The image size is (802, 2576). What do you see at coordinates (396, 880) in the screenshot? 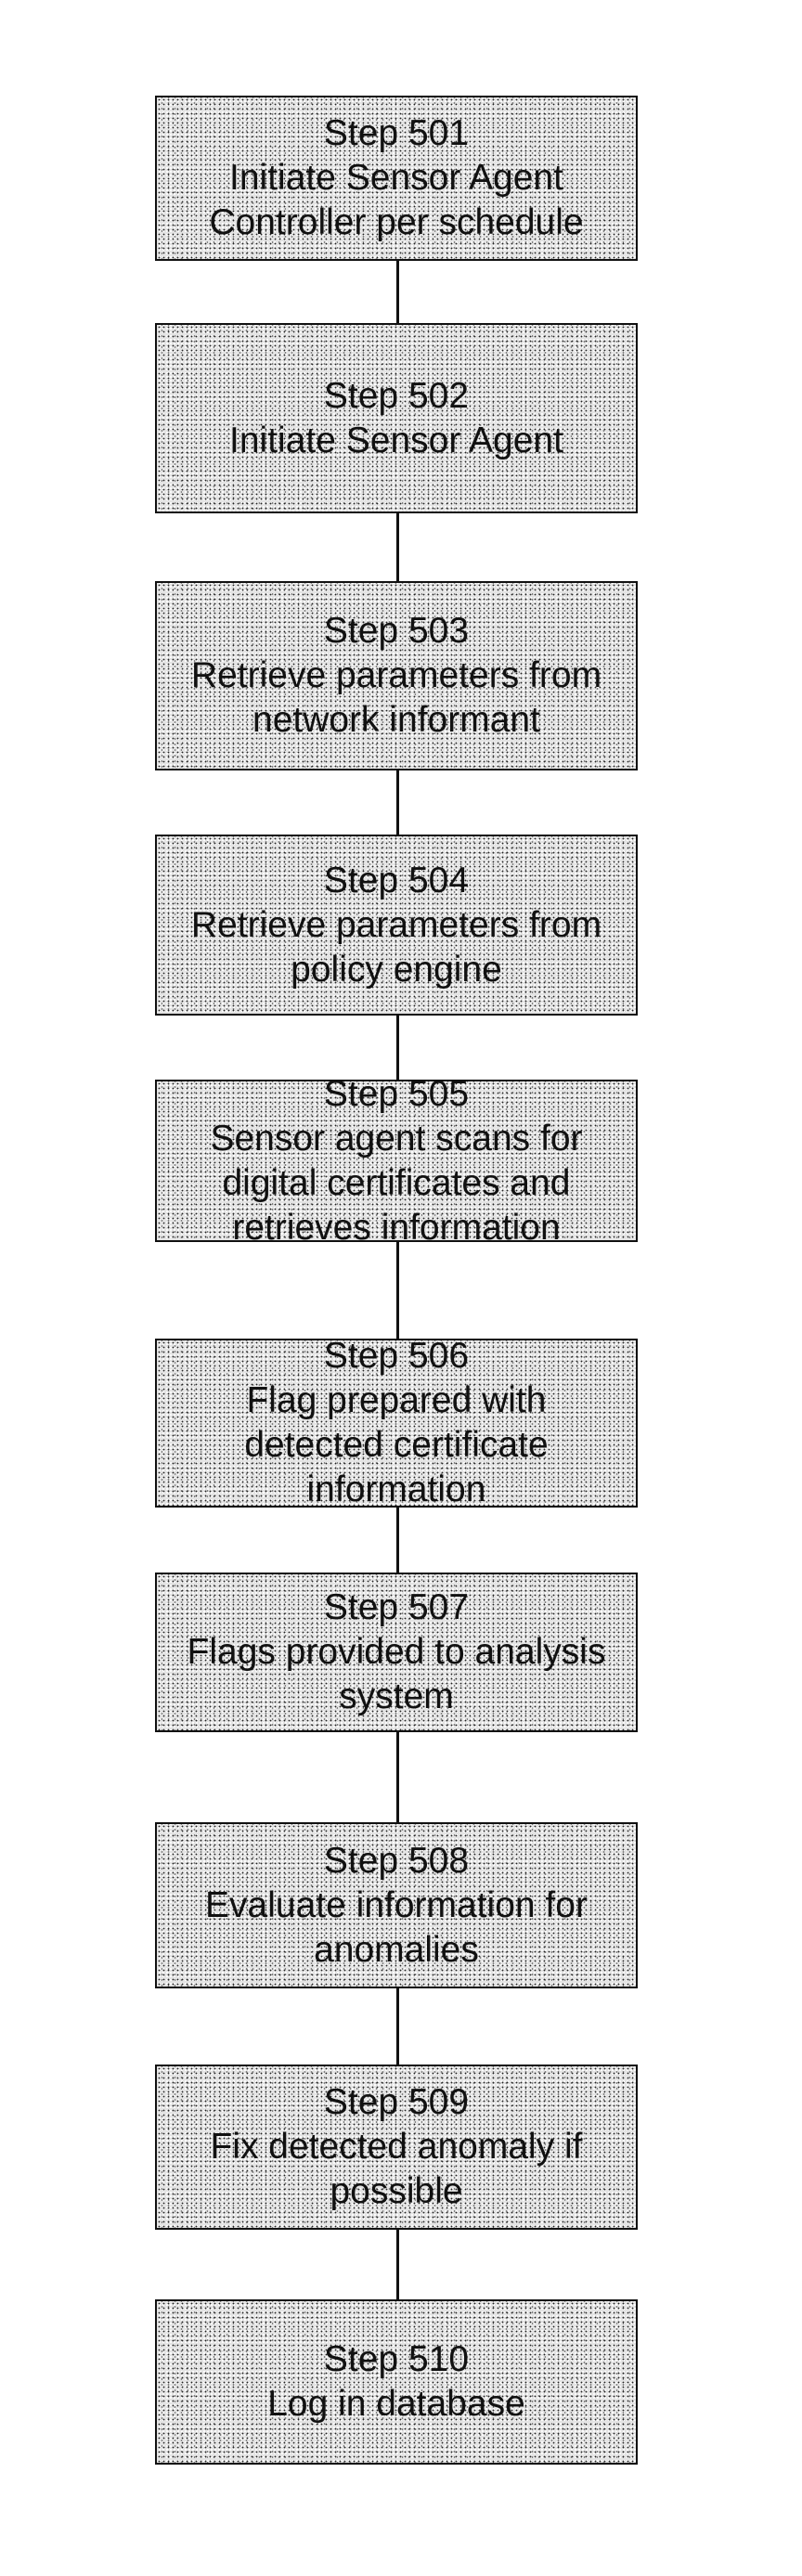
I see `step-label: Step 504` at bounding box center [396, 880].